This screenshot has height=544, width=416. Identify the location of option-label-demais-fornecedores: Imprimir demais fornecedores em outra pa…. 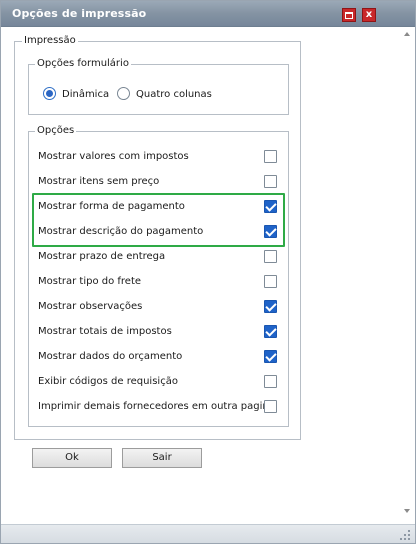
(156, 406).